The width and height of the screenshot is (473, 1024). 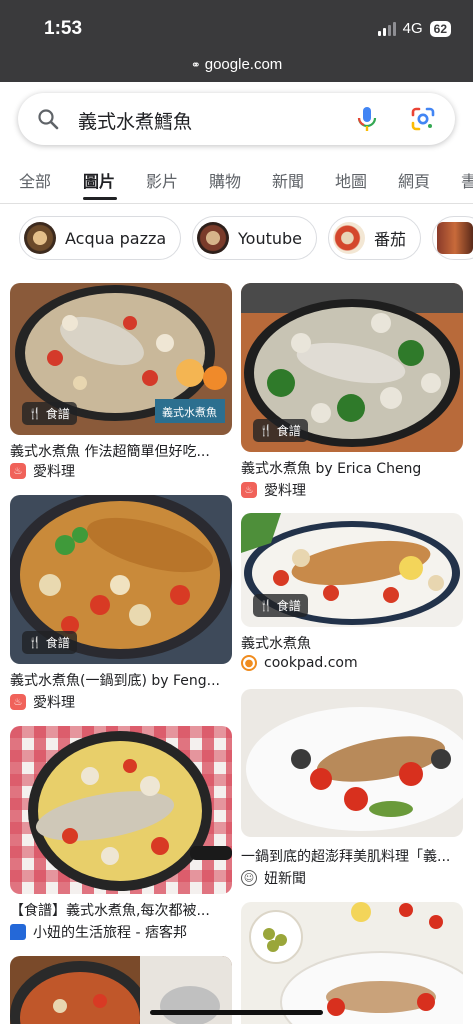 I want to click on status-time: 1:53, so click(x=63, y=28).